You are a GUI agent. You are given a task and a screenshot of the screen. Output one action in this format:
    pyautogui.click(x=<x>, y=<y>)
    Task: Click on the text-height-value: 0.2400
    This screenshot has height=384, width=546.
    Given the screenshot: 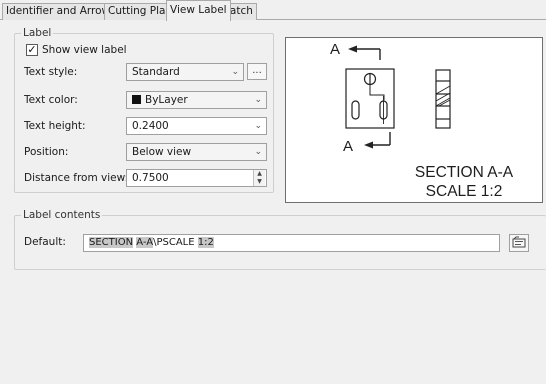 What is the action you would take?
    pyautogui.click(x=150, y=126)
    